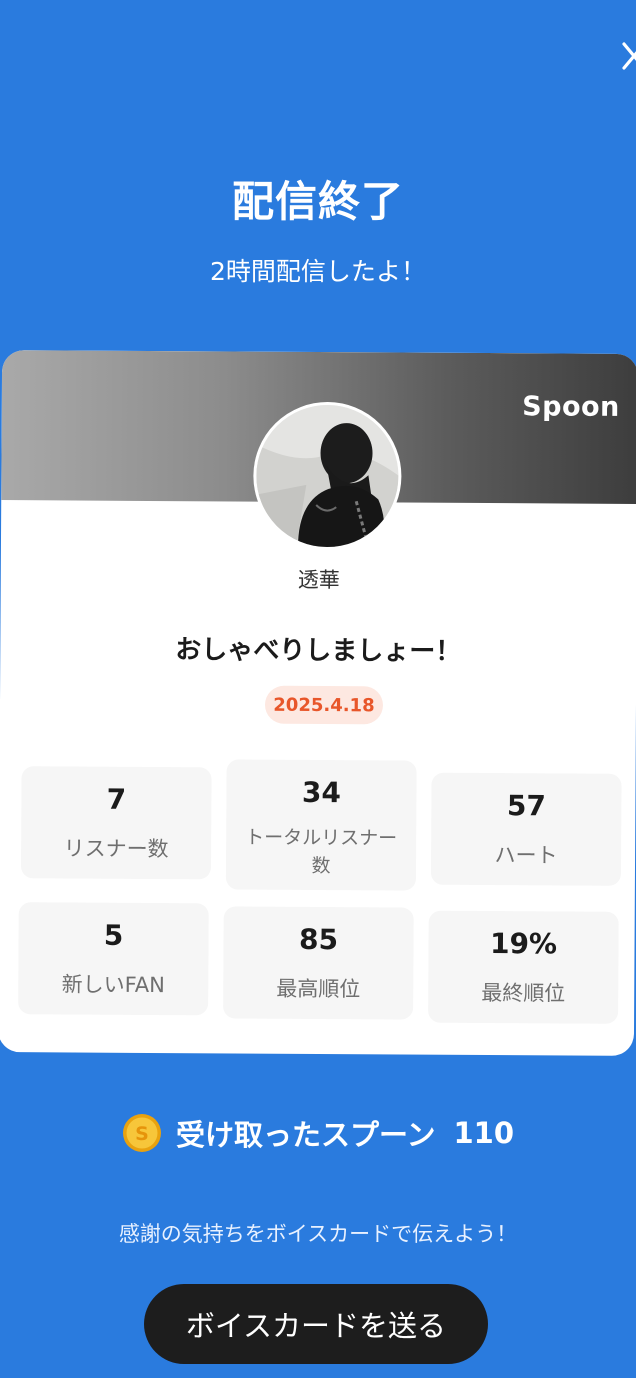 Image resolution: width=636 pixels, height=1378 pixels. What do you see at coordinates (318, 580) in the screenshot?
I see `username: 透華` at bounding box center [318, 580].